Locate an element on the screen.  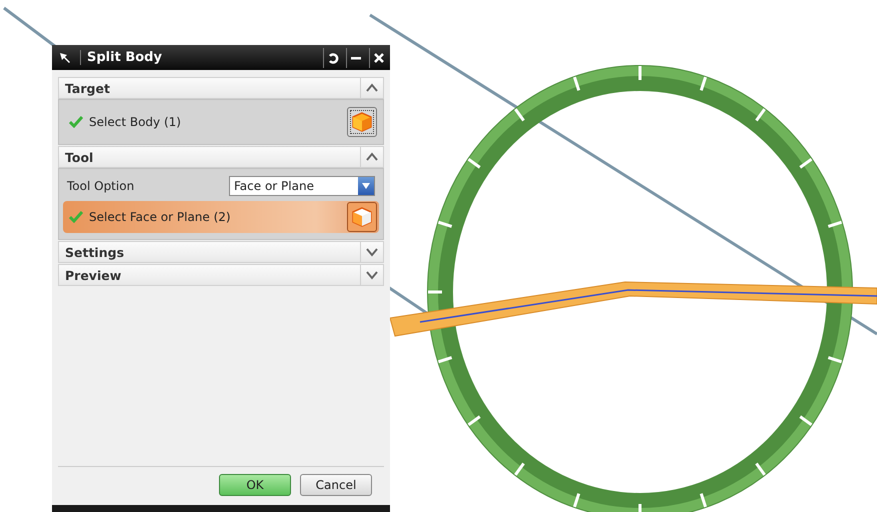
section-header: Settings is located at coordinates (221, 252).